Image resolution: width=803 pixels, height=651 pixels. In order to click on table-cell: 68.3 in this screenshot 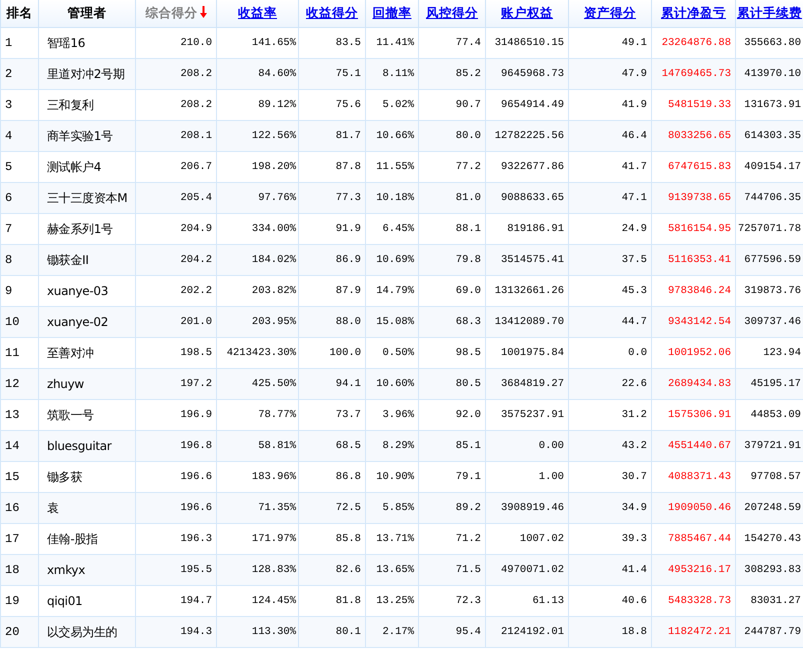, I will do `click(468, 322)`.